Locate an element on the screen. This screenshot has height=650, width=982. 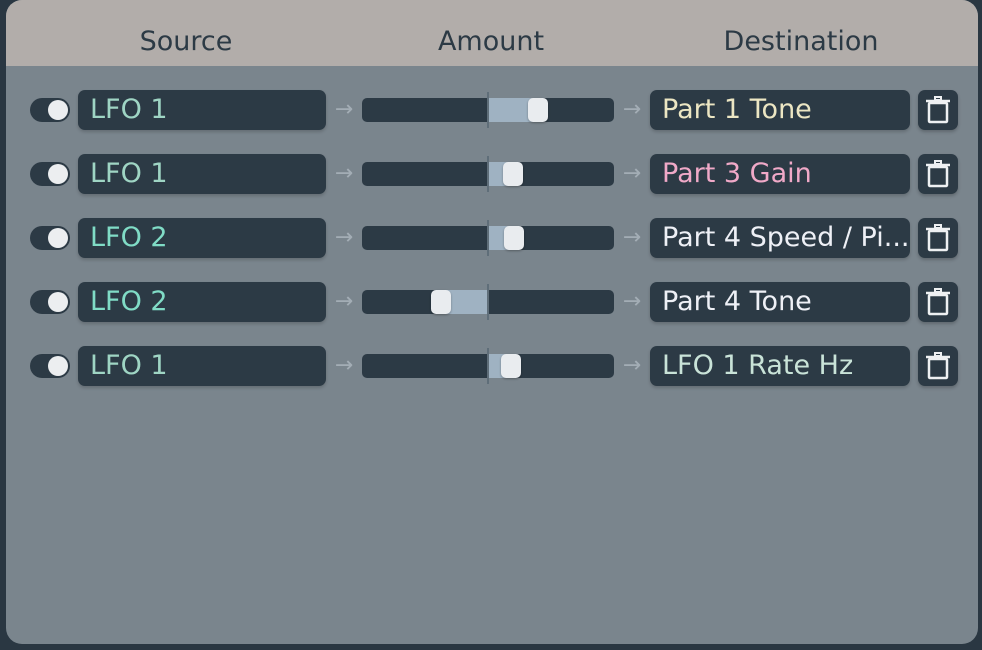
column-header: Source Amount Destination is located at coordinates (492, 33).